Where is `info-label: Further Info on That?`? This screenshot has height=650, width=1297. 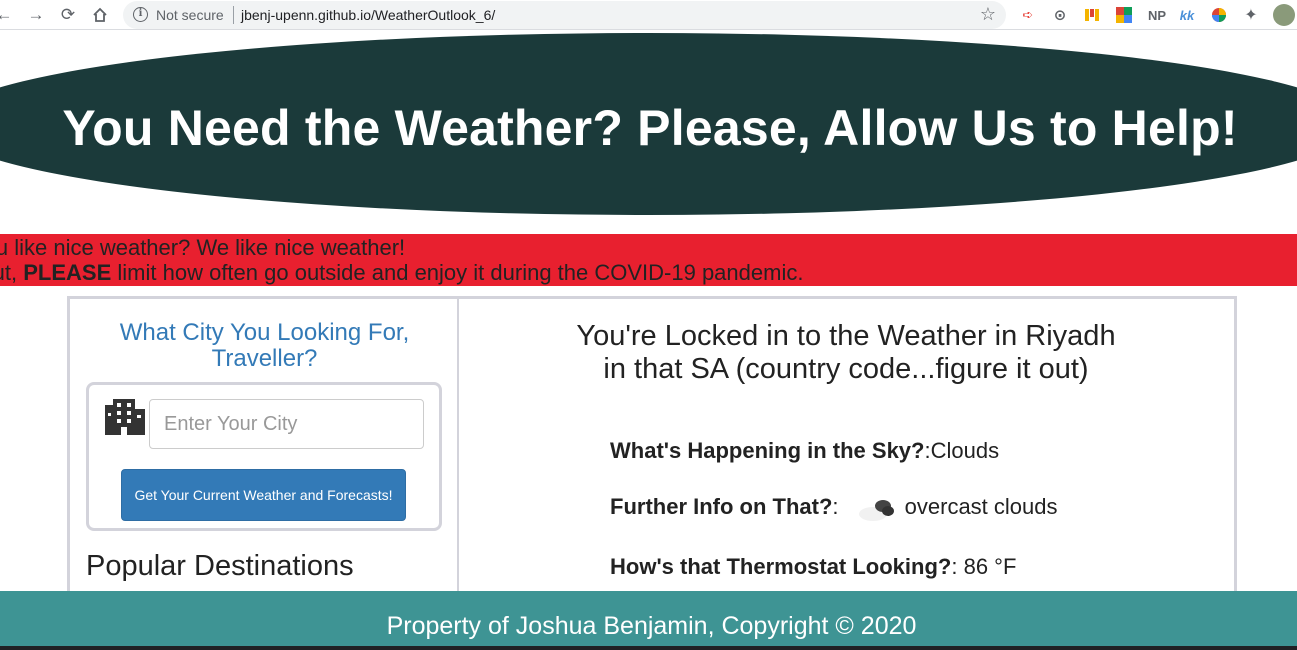 info-label: Further Info on That? is located at coordinates (721, 506).